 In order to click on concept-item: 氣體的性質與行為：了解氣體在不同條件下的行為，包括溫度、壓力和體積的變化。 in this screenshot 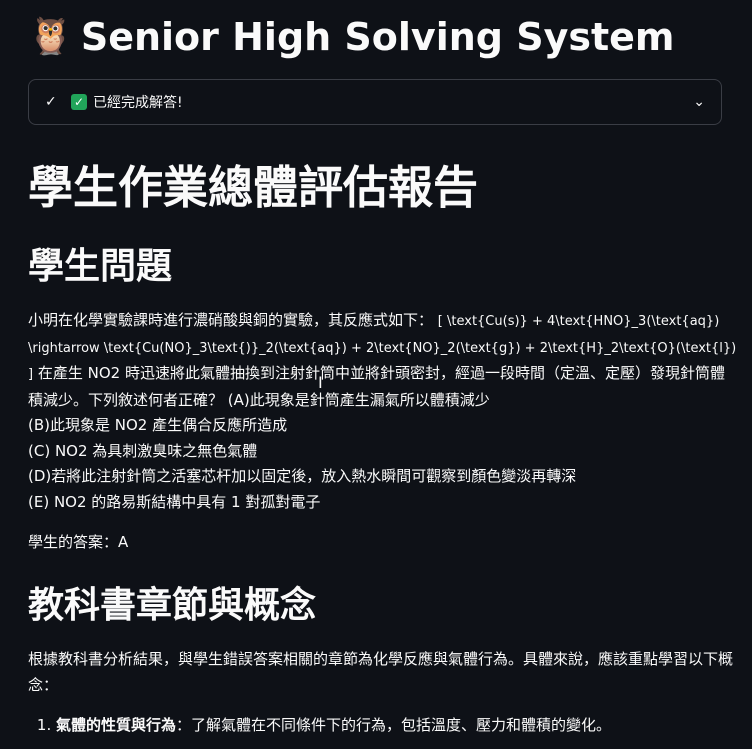, I will do `click(404, 725)`.